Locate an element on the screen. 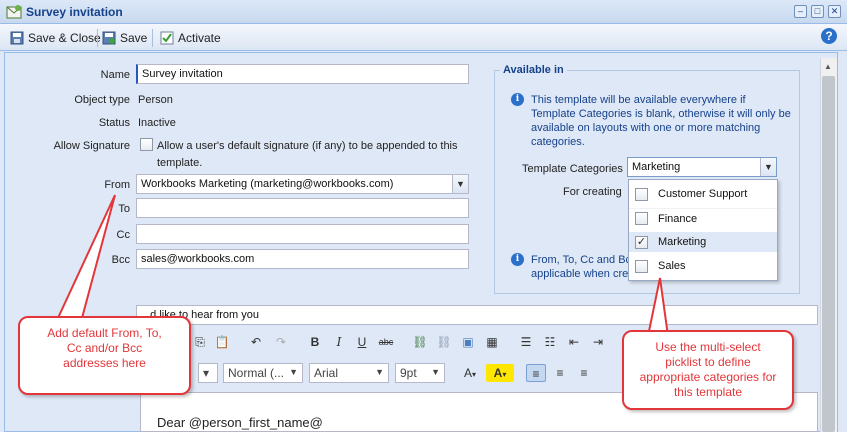 This screenshot has width=847, height=432. link-icon: ⛓ is located at coordinates (420, 342).